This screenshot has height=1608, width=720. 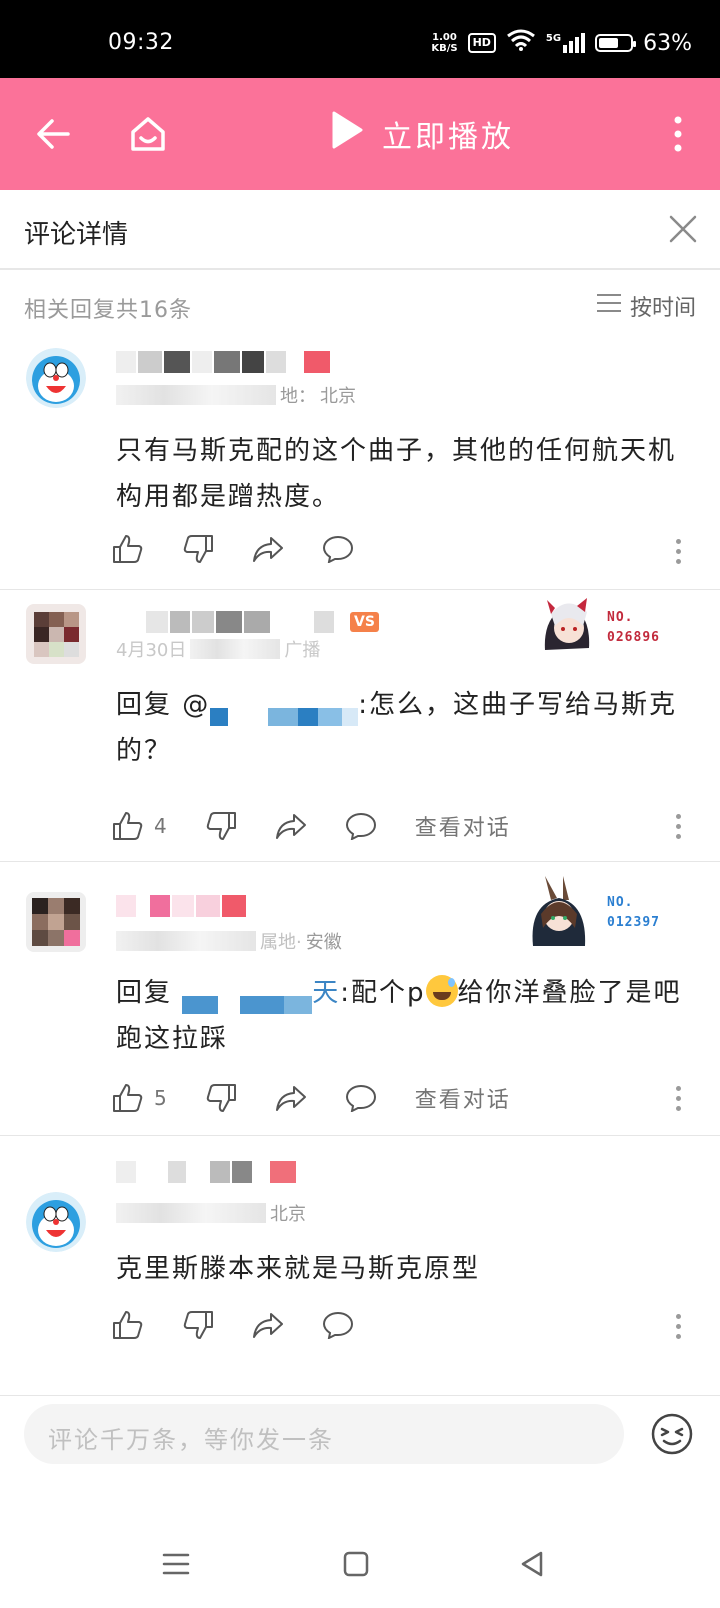 What do you see at coordinates (521, 43) in the screenshot?
I see `wifi-icon` at bounding box center [521, 43].